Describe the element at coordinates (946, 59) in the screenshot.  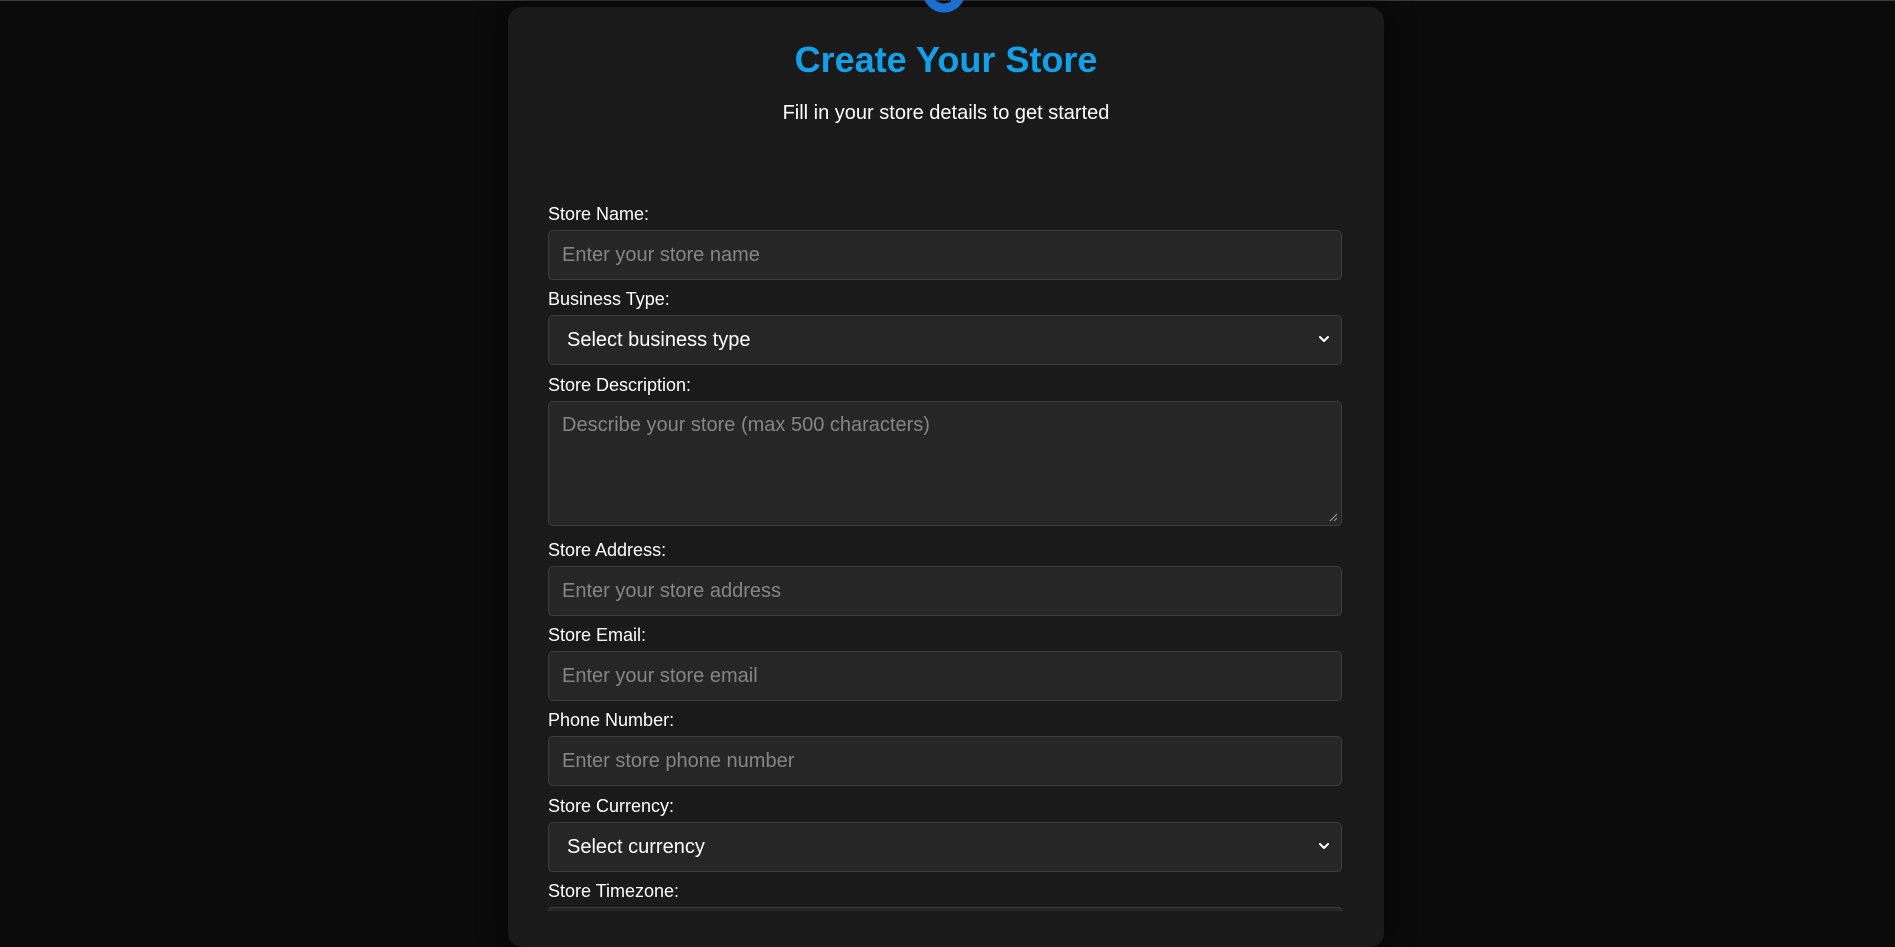
I see `page-title: Create Your Store` at that location.